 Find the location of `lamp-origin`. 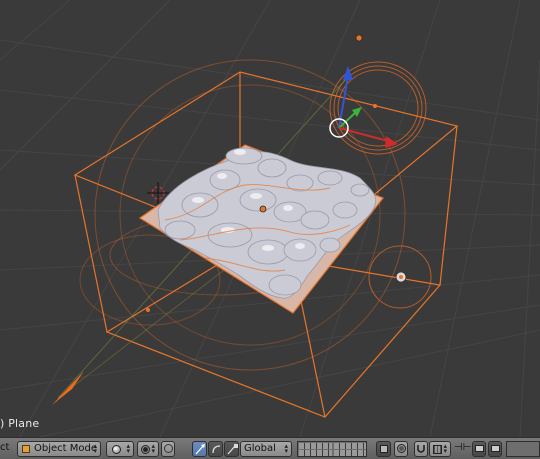

lamp-origin is located at coordinates (401, 277).